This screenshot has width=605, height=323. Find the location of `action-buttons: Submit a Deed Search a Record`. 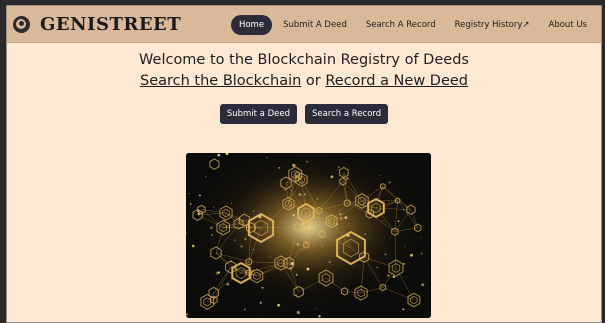

action-buttons: Submit a Deed Search a Record is located at coordinates (304, 114).